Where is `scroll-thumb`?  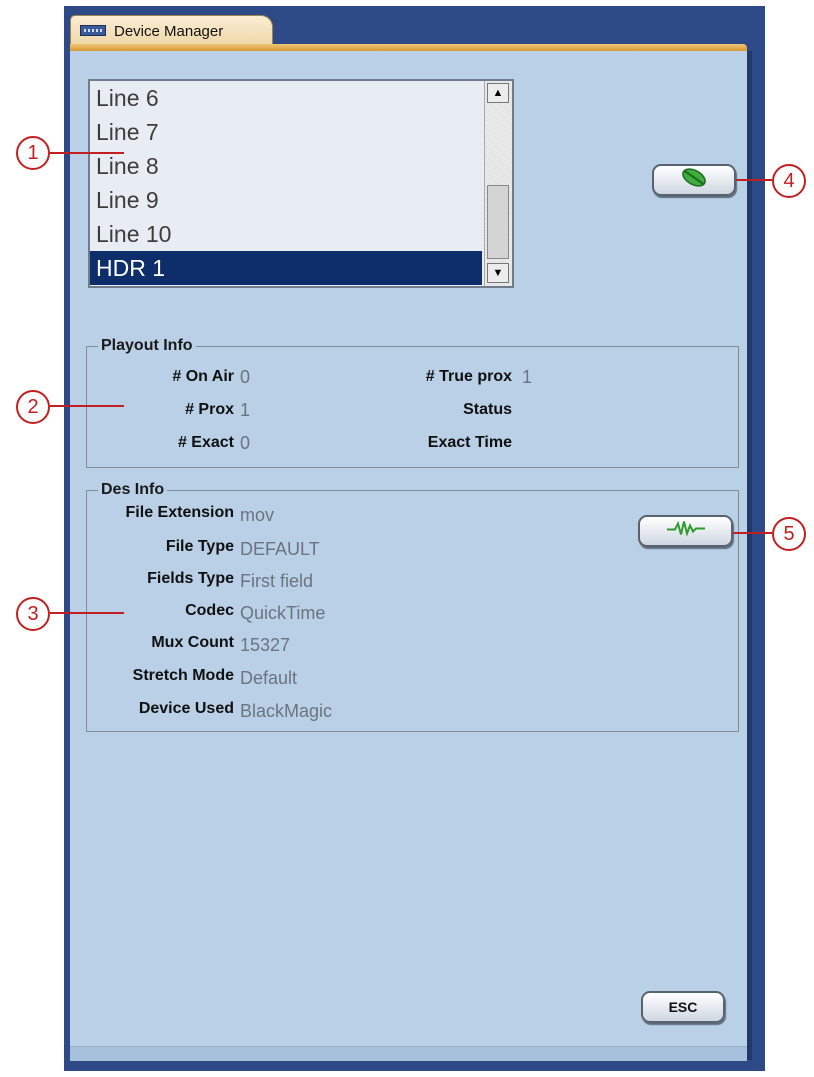
scroll-thumb is located at coordinates (498, 222).